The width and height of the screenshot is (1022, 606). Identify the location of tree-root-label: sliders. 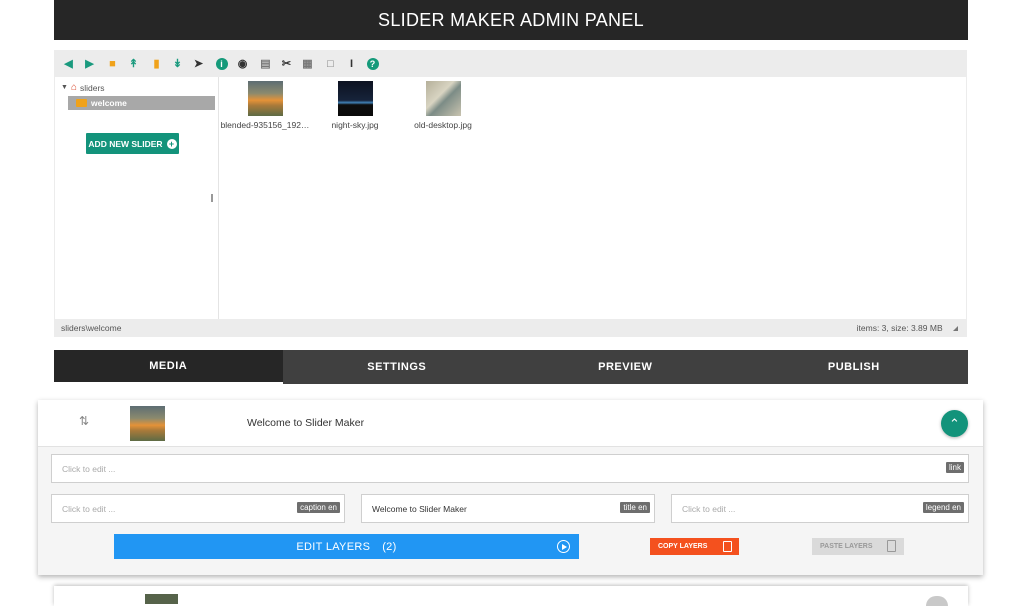
(92, 87).